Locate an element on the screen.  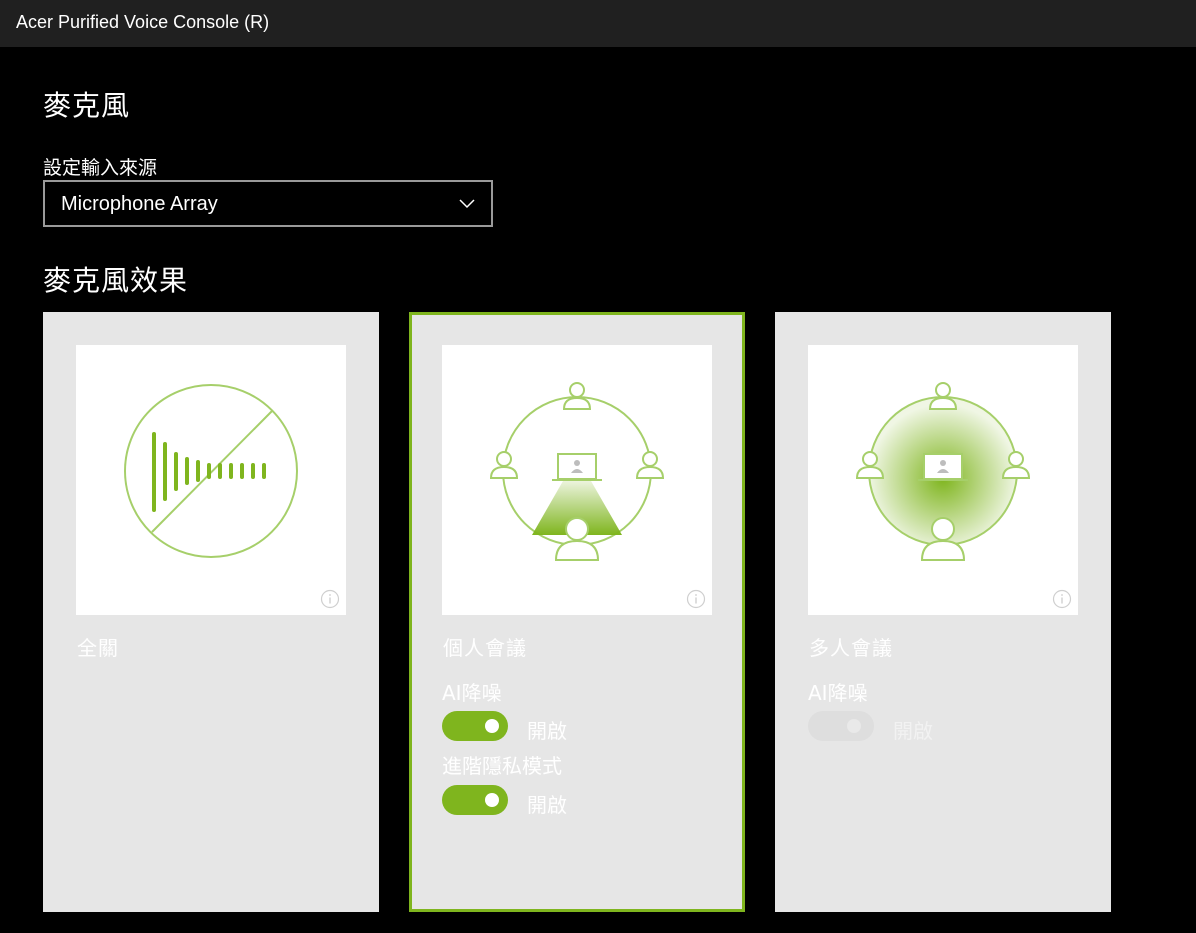
window-title: Acer Purified Voice Console (R) is located at coordinates (143, 22).